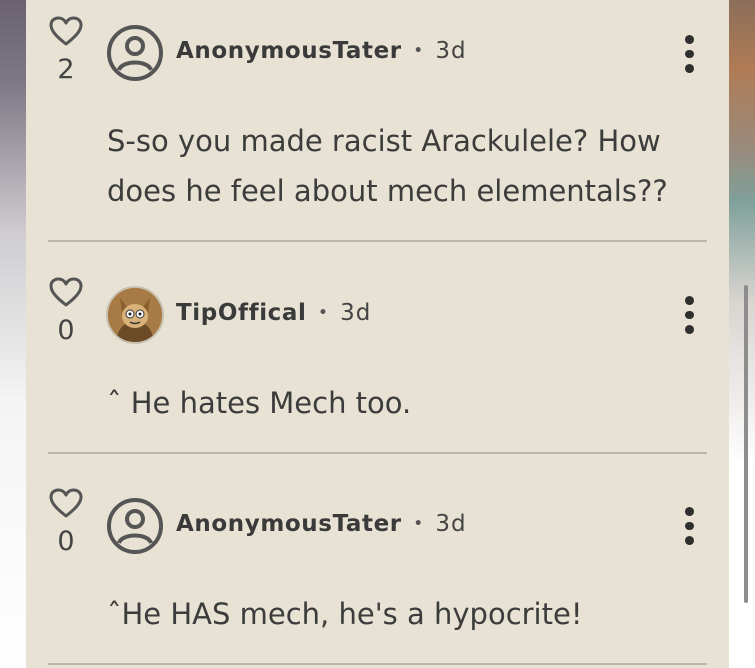 The width and height of the screenshot is (755, 668). I want to click on user-photo-icon, so click(135, 315).